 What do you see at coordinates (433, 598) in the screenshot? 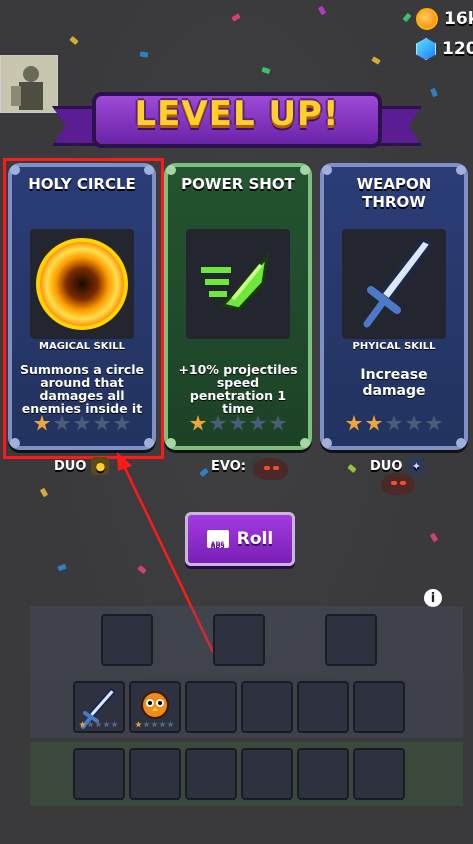
I see `info-button: i` at bounding box center [433, 598].